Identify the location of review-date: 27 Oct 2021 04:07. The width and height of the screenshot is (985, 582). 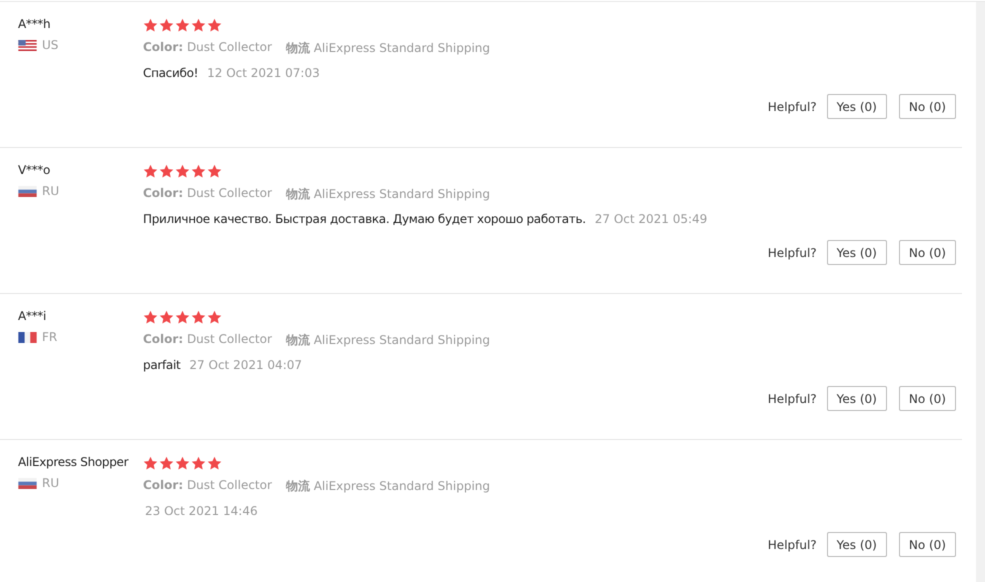
(245, 365).